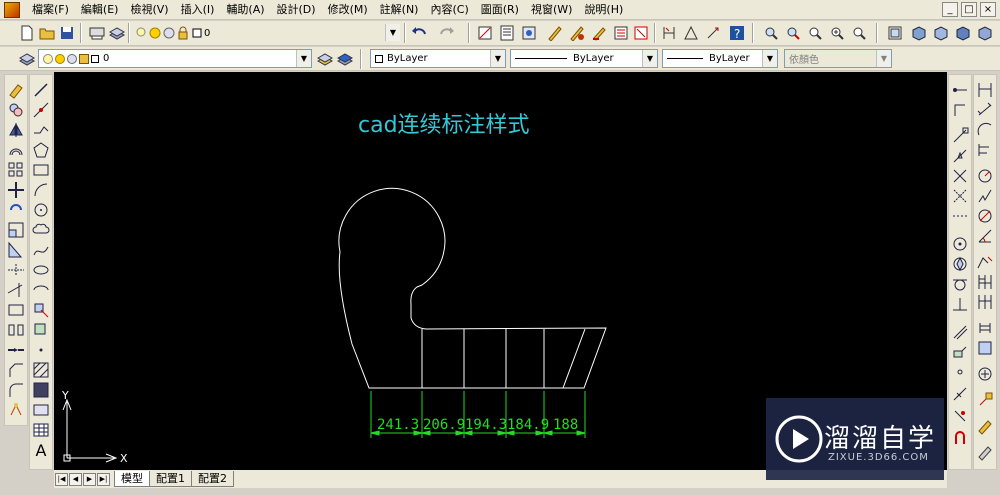  Describe the element at coordinates (960, 304) in the screenshot. I see `snap-perpendicular-icon` at that location.